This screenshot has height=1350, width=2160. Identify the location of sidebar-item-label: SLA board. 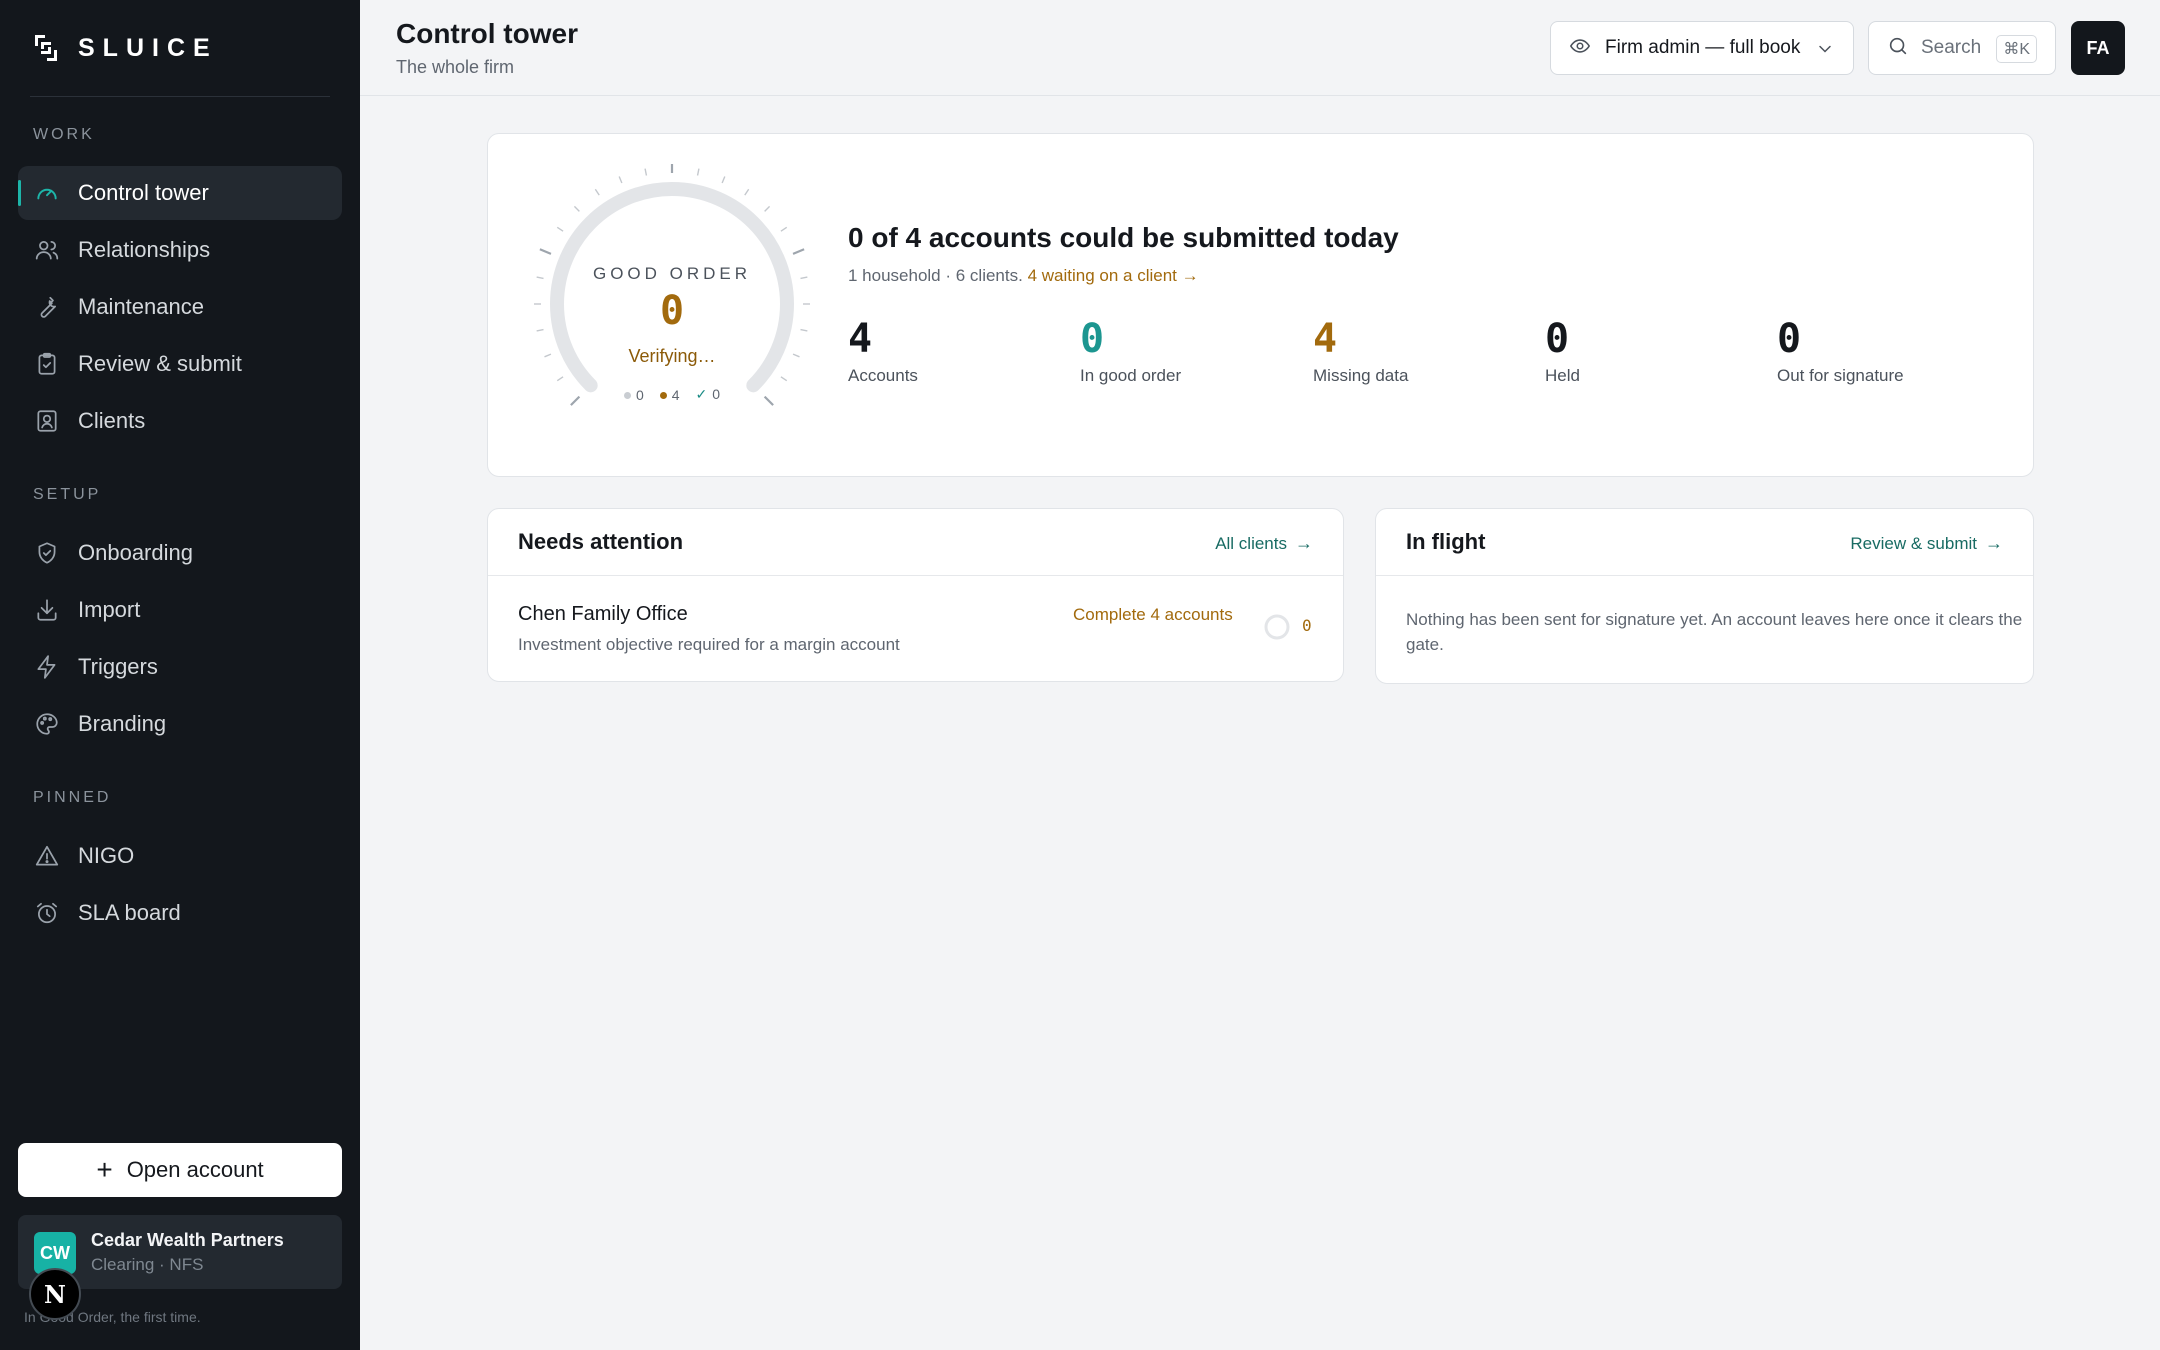
(129, 912).